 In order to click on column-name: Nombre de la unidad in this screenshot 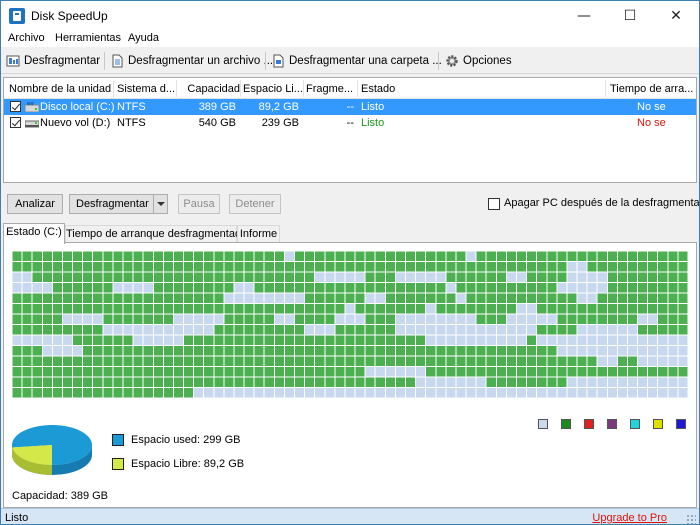, I will do `click(61, 89)`.